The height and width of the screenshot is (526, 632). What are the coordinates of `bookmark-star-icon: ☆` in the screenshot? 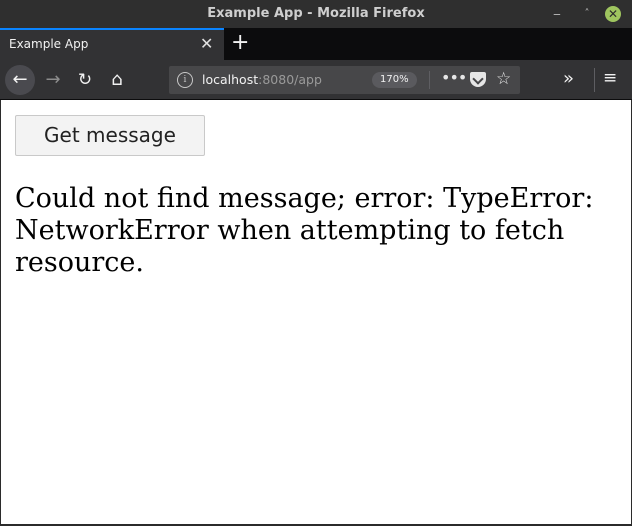 It's located at (503, 79).